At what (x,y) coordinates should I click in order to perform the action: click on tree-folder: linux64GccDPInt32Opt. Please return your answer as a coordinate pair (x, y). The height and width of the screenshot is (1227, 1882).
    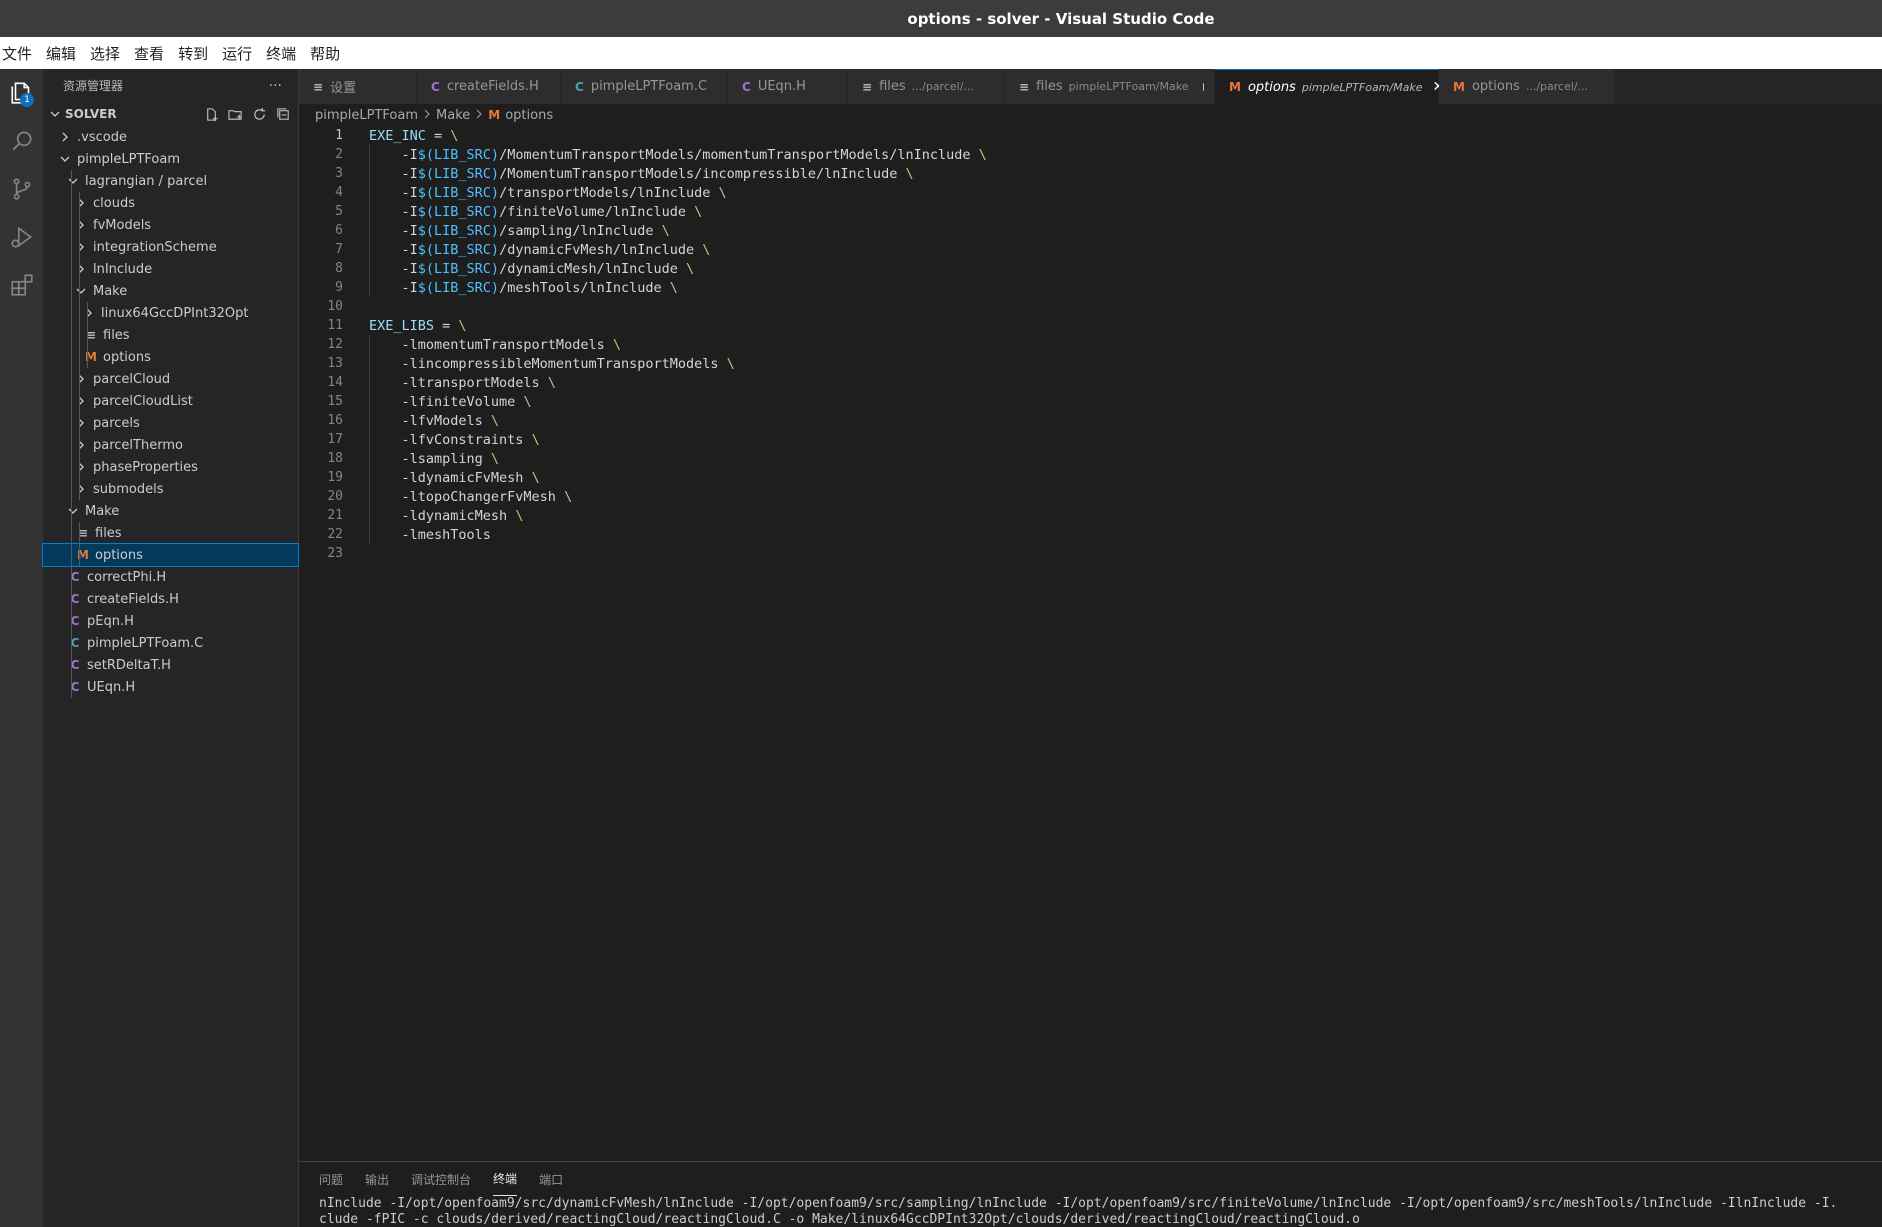
    Looking at the image, I should click on (170, 313).